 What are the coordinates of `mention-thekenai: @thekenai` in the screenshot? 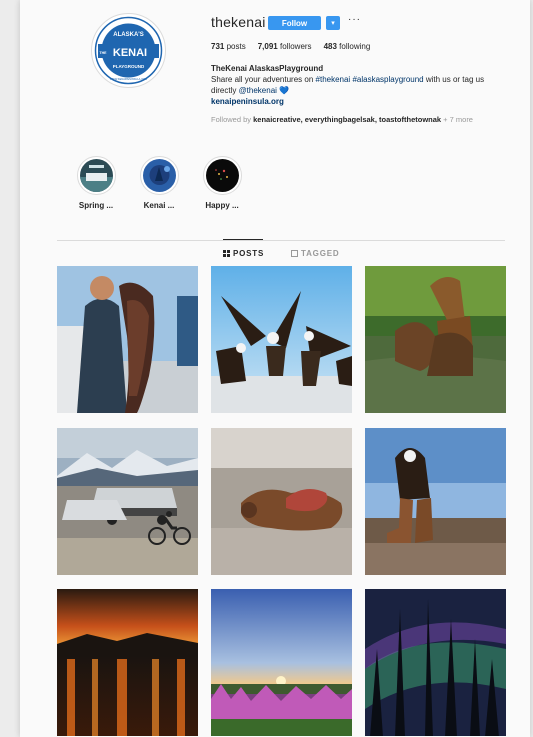 It's located at (258, 90).